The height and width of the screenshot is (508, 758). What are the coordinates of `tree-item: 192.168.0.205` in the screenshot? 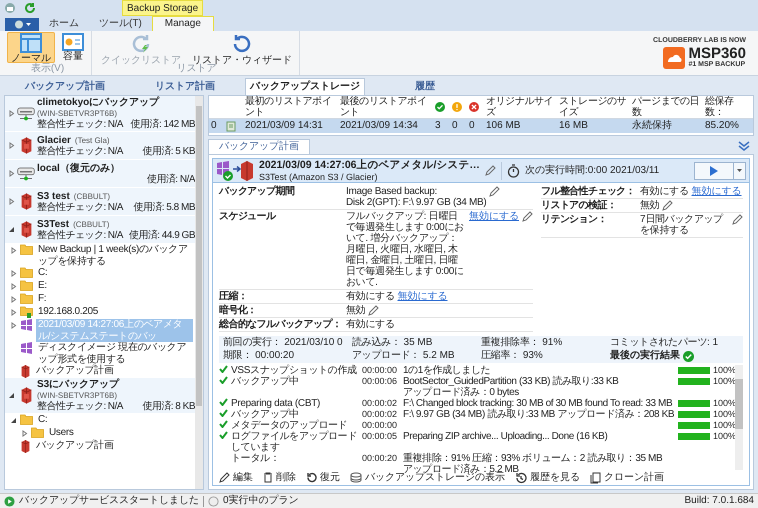 It's located at (114, 312).